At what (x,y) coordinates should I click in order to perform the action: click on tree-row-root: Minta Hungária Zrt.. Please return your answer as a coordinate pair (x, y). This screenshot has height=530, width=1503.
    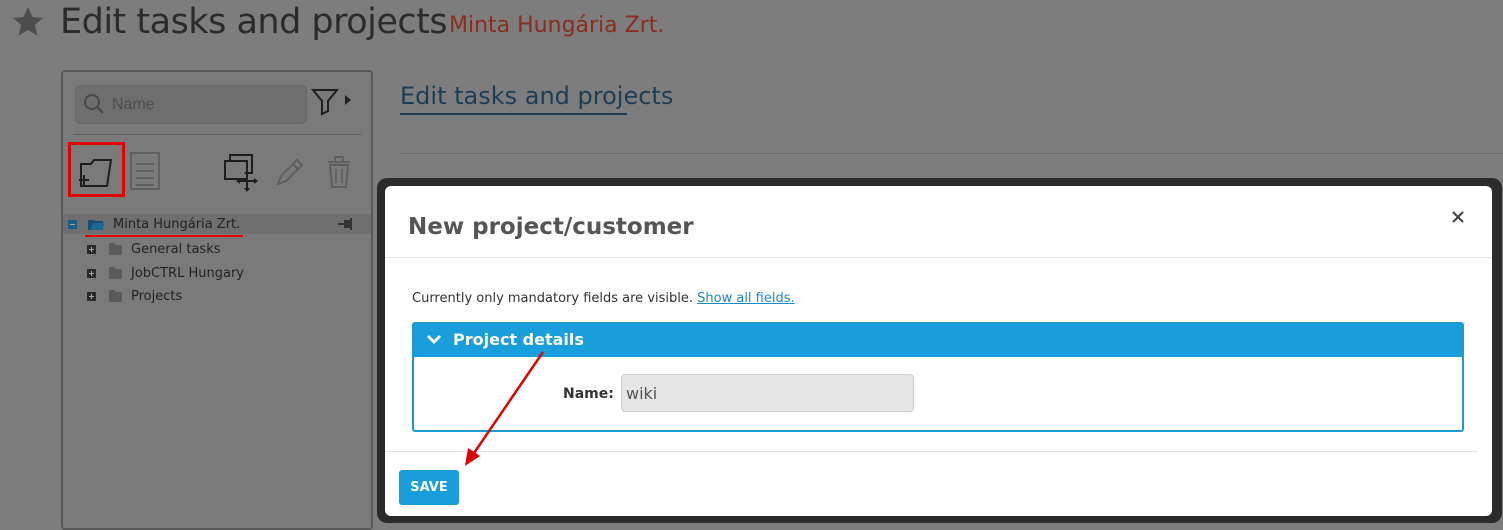
    Looking at the image, I should click on (217, 224).